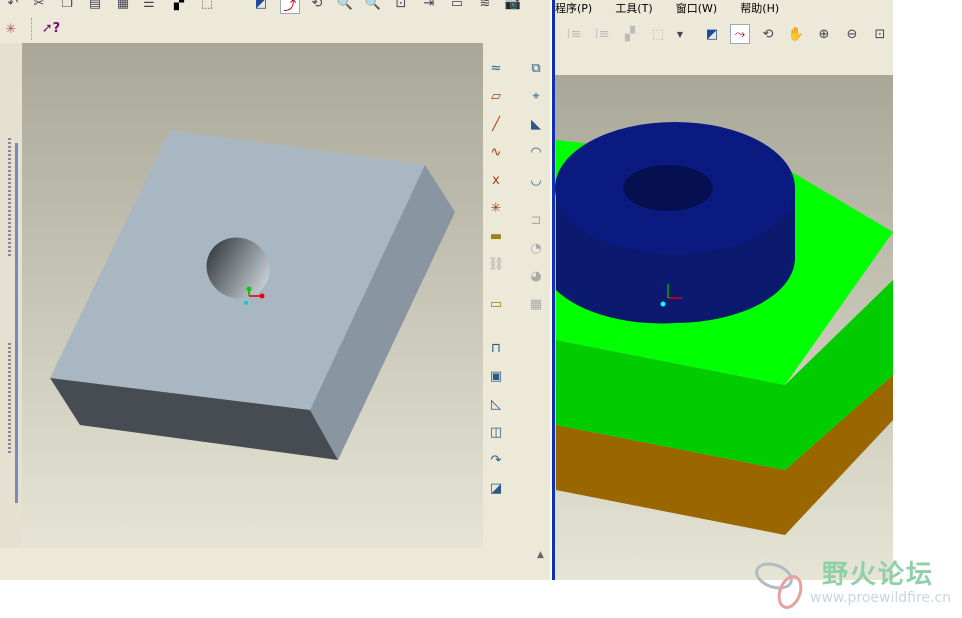 The width and height of the screenshot is (962, 618). What do you see at coordinates (496, 488) in the screenshot?
I see `mirror-icon: ◪` at bounding box center [496, 488].